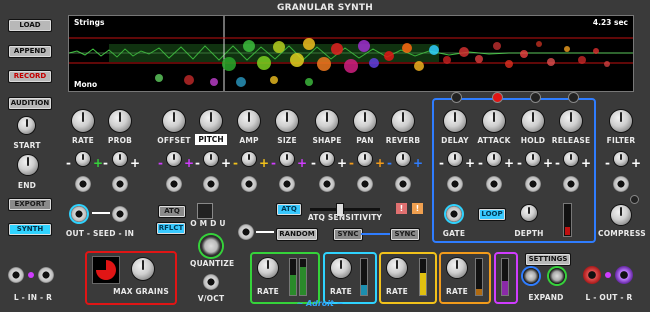 Image resolution: width=650 pixels, height=312 pixels. I want to click on expand-left-jack, so click(531, 276).